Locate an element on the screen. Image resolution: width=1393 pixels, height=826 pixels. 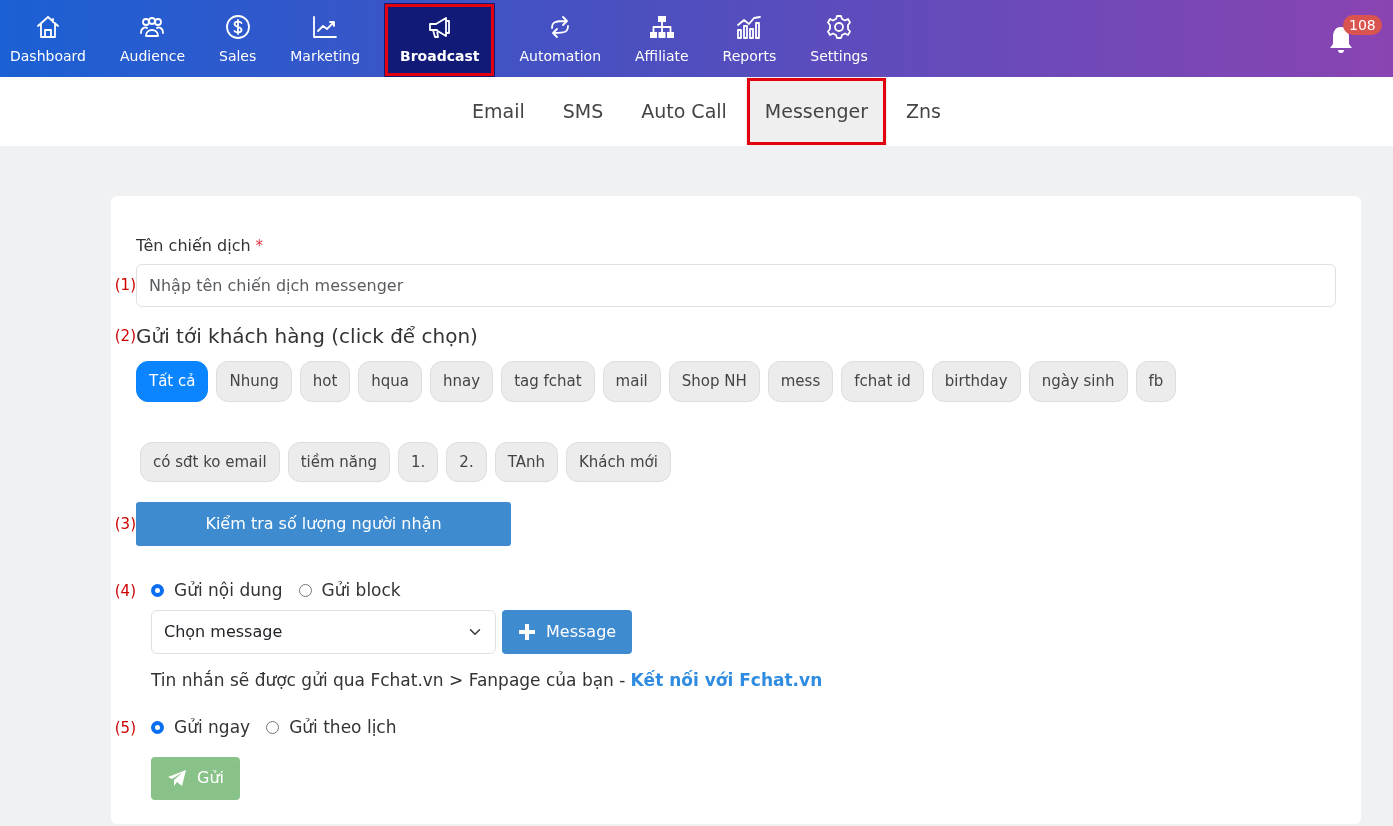
fchat-link: Kết nối với Fchat.vn is located at coordinates (726, 680).